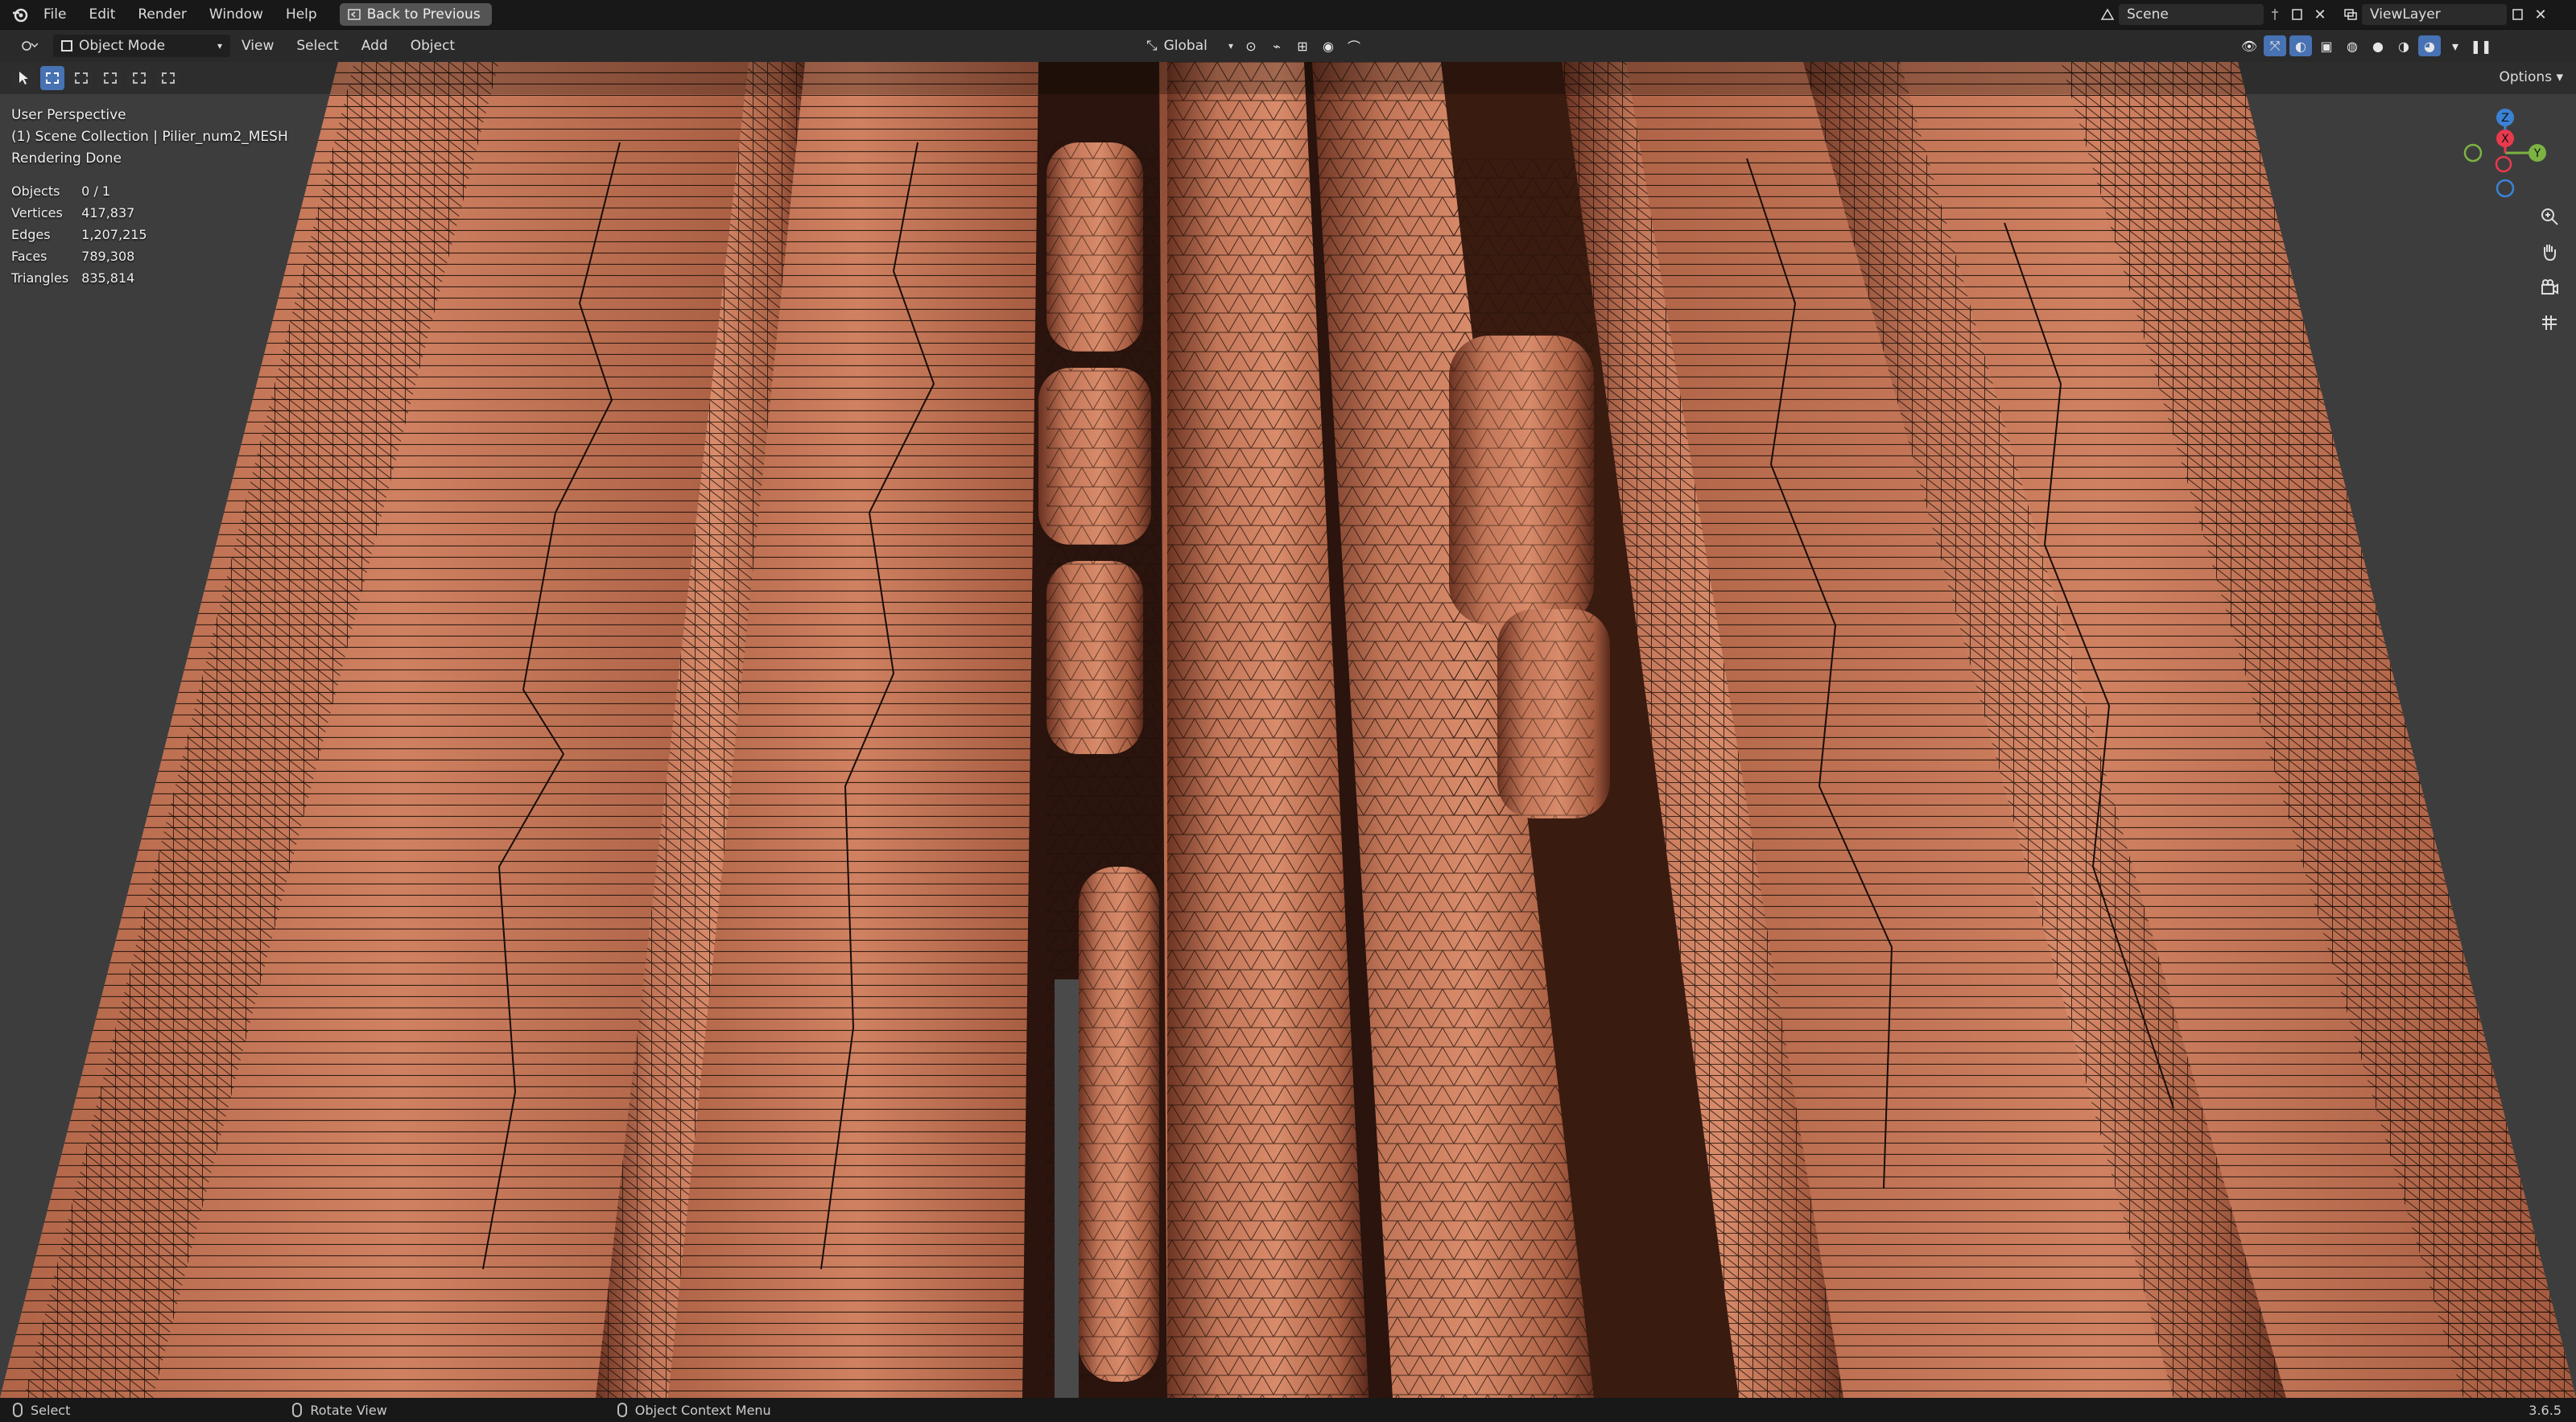 This screenshot has height=1422, width=2576. What do you see at coordinates (1251, 46) in the screenshot?
I see `pivot-icon: ⊙` at bounding box center [1251, 46].